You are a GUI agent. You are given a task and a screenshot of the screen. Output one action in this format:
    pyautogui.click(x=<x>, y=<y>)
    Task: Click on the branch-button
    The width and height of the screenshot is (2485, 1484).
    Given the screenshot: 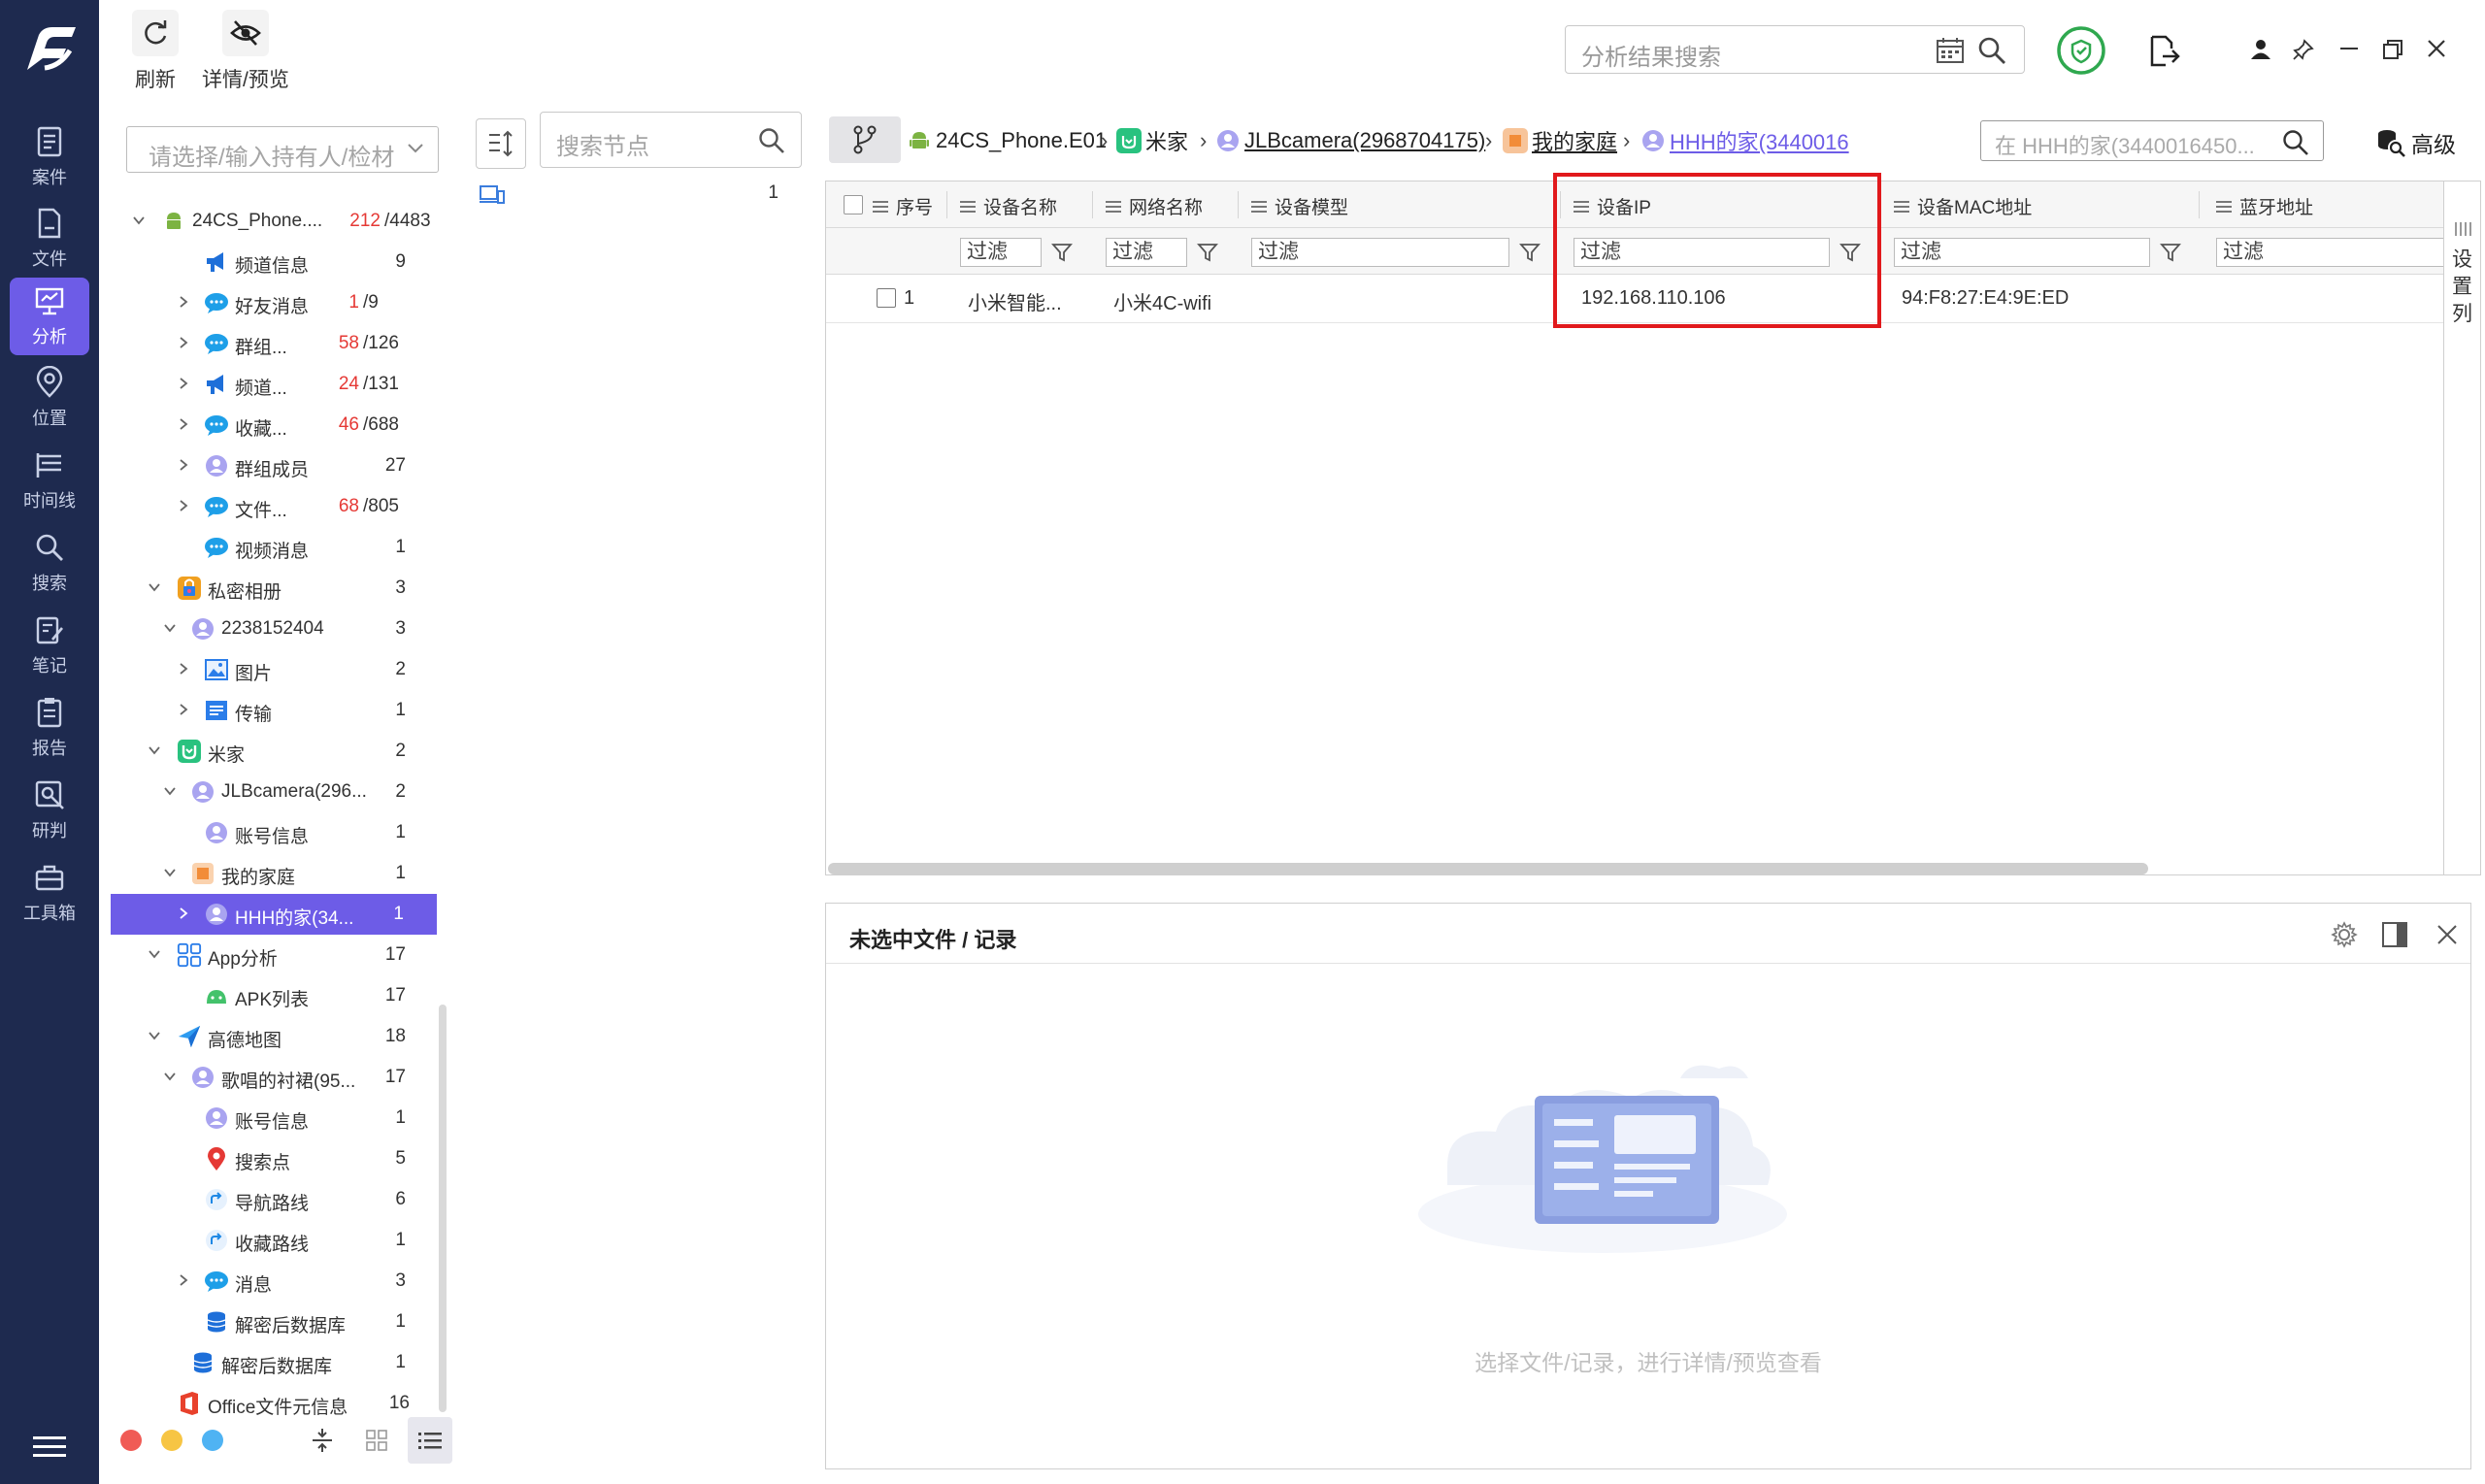 What is the action you would take?
    pyautogui.click(x=865, y=139)
    